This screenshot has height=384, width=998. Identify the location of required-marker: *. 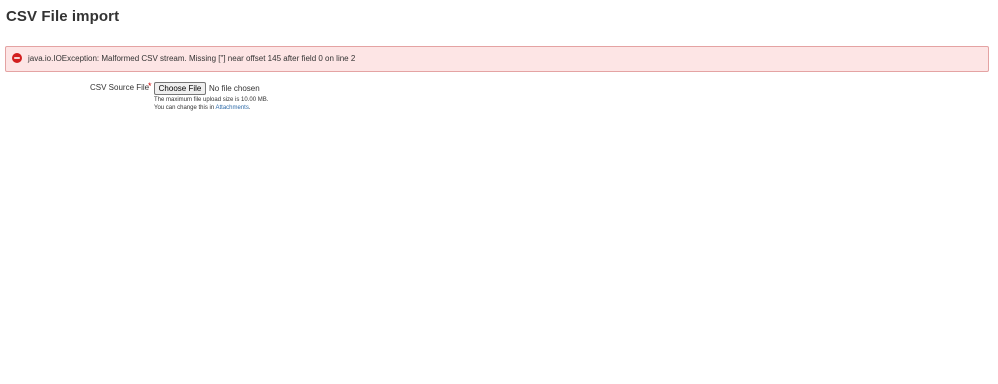
(150, 86).